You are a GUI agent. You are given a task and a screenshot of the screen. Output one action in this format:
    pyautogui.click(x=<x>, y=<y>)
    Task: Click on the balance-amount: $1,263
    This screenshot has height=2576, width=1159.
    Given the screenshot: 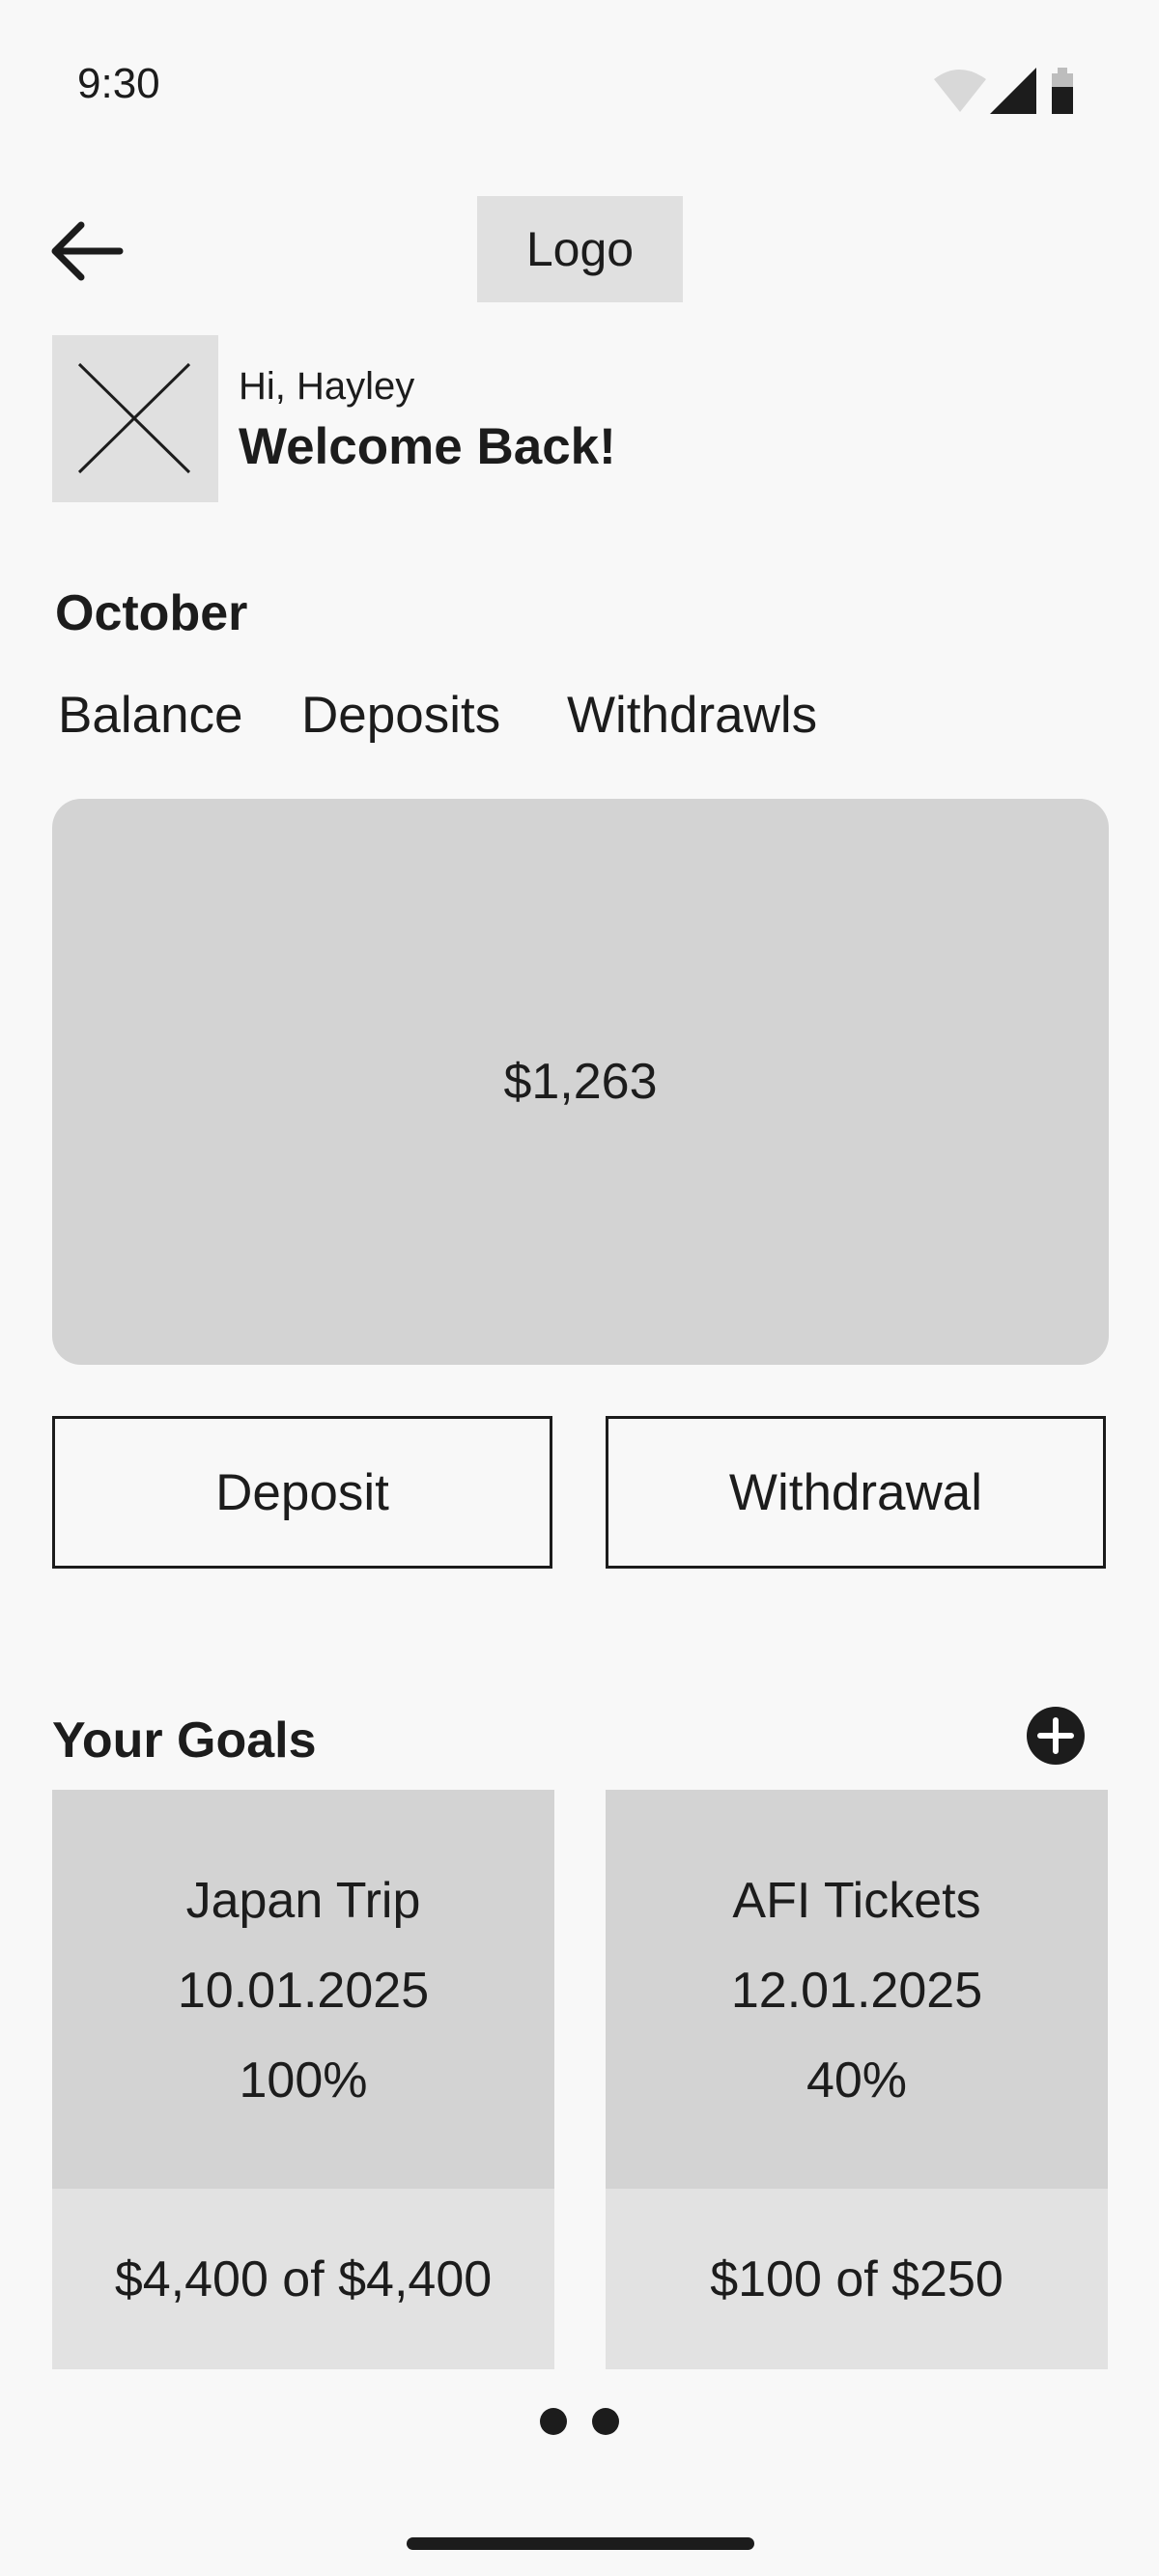 What is the action you would take?
    pyautogui.click(x=580, y=1082)
    